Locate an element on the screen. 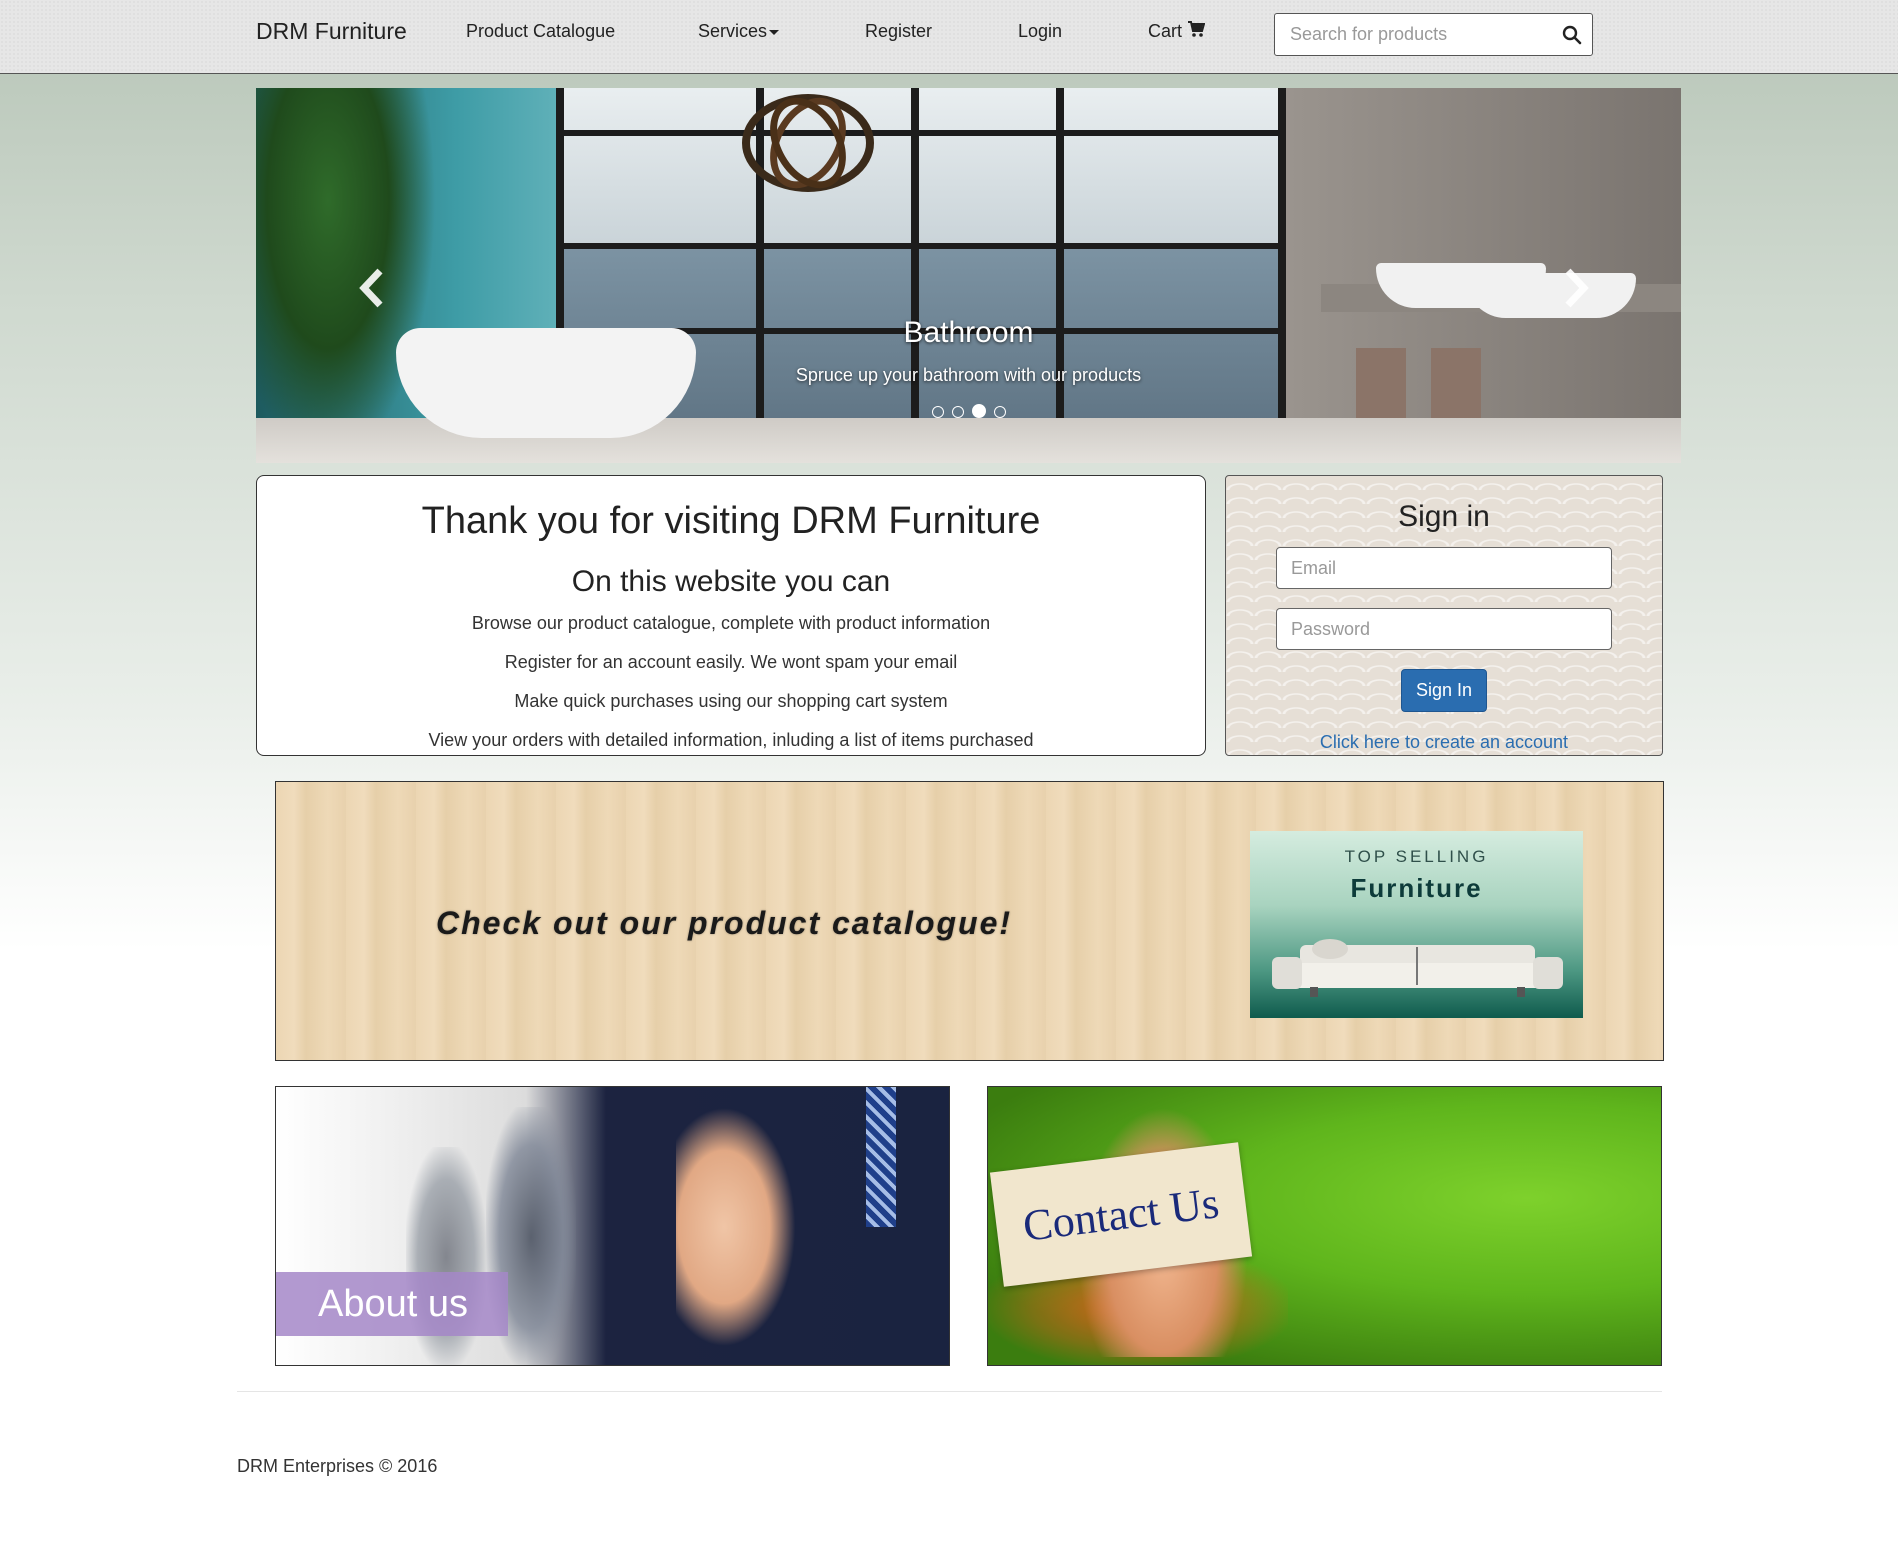  nav-services-label: Services is located at coordinates (733, 31).